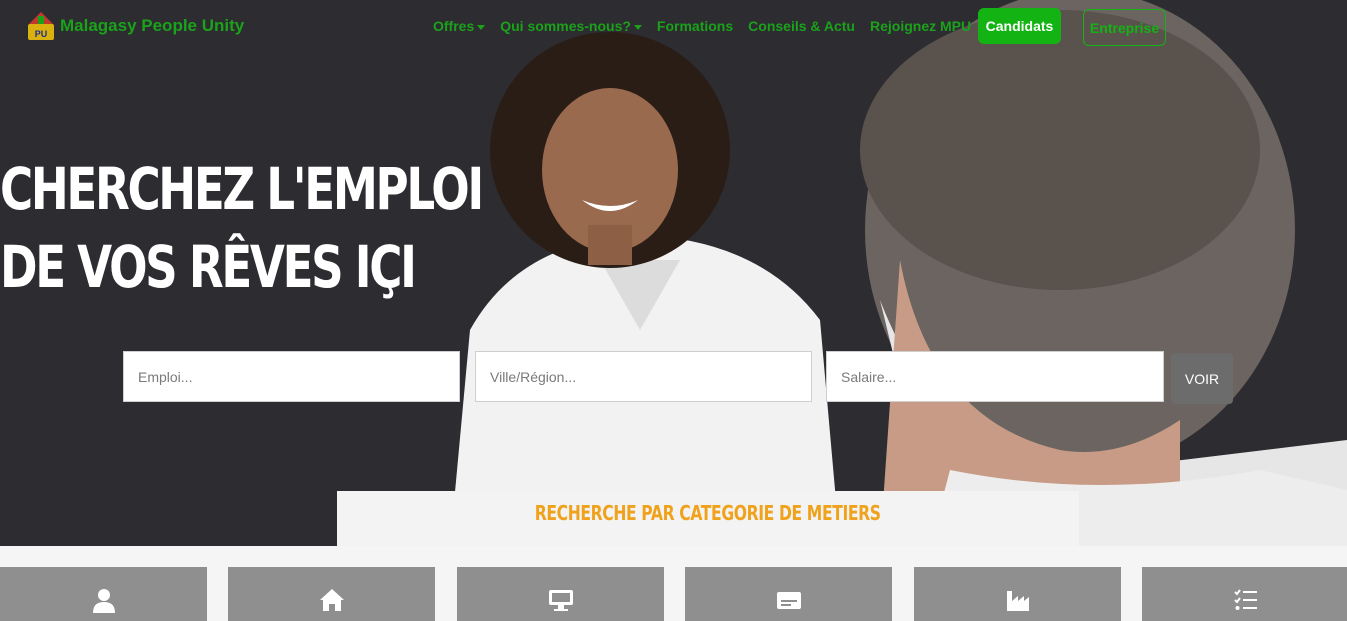 The width and height of the screenshot is (1347, 621). I want to click on nav-item-offres: Offres, so click(459, 26).